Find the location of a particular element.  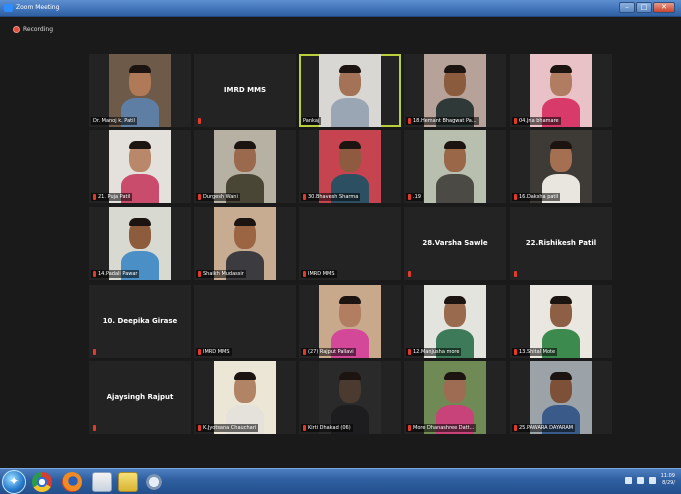

participant-name-tag: Kirti Dhakad (06) is located at coordinates (327, 428).